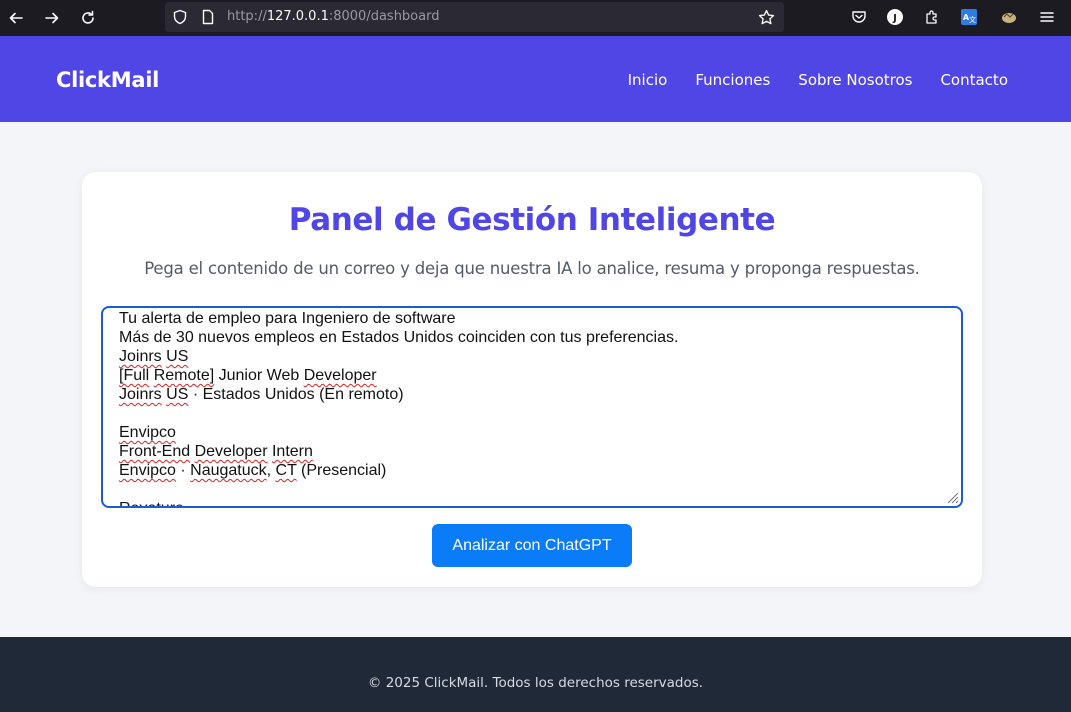  Describe the element at coordinates (974, 80) in the screenshot. I see `nav-link-contacto: Contacto` at that location.